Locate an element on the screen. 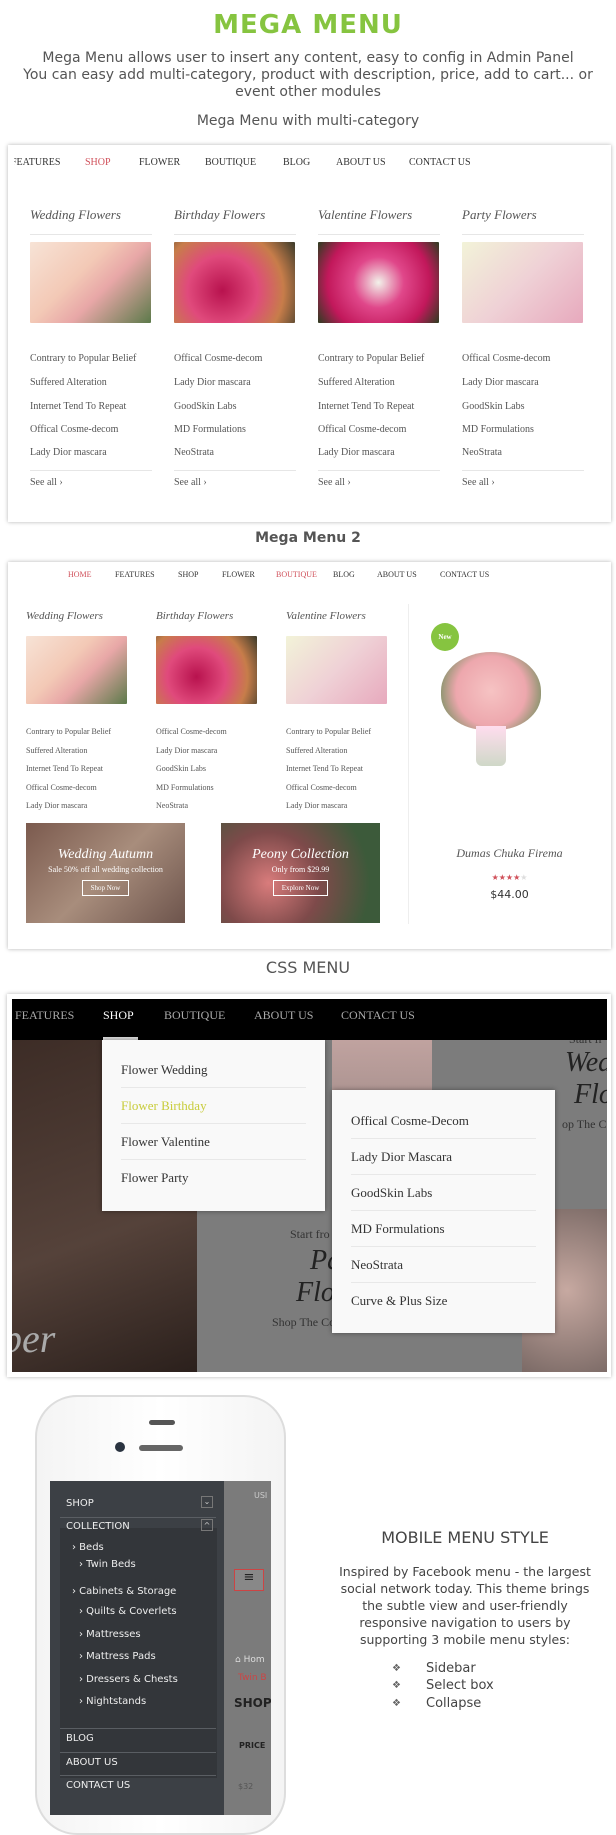  menu-item: BLOG is located at coordinates (80, 1738).